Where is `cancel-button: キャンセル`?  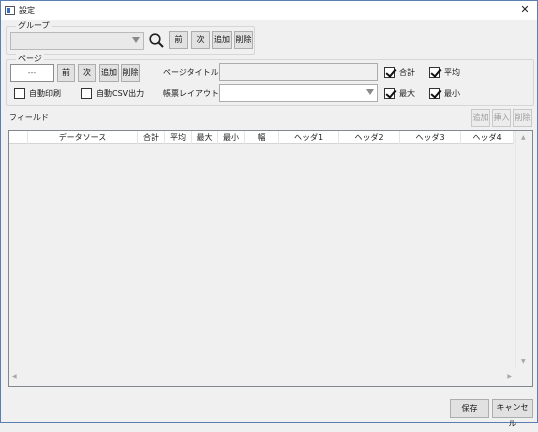
cancel-button: キャンセル is located at coordinates (512, 413).